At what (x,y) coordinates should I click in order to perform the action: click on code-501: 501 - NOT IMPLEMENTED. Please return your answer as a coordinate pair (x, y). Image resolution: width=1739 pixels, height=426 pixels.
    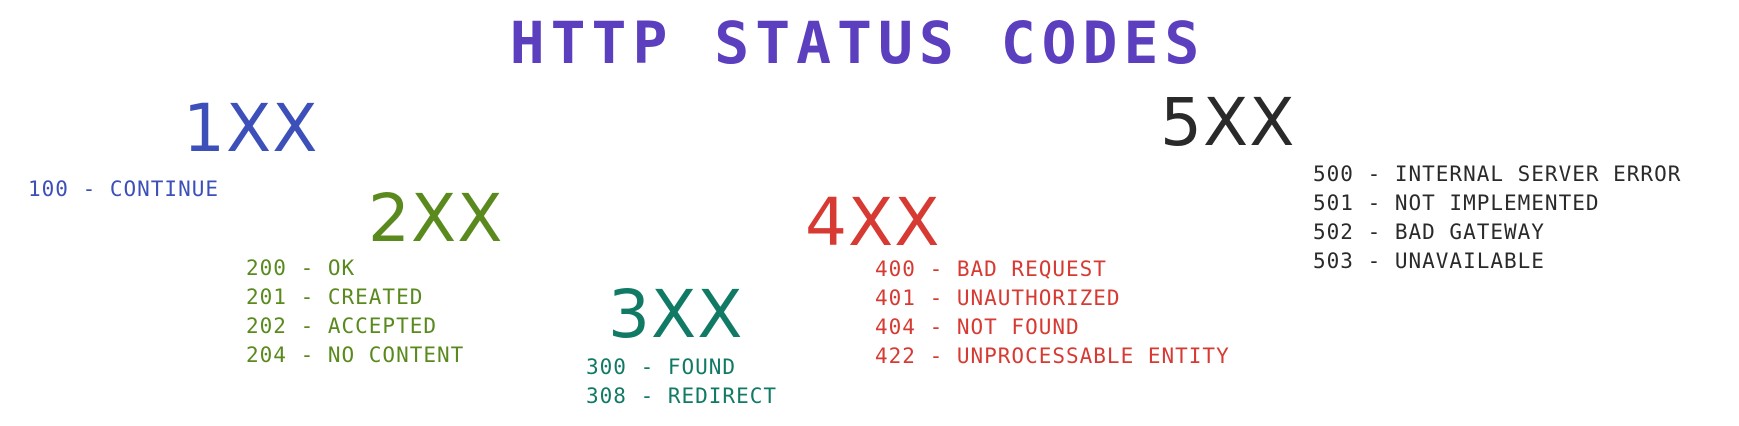
    Looking at the image, I should click on (1456, 203).